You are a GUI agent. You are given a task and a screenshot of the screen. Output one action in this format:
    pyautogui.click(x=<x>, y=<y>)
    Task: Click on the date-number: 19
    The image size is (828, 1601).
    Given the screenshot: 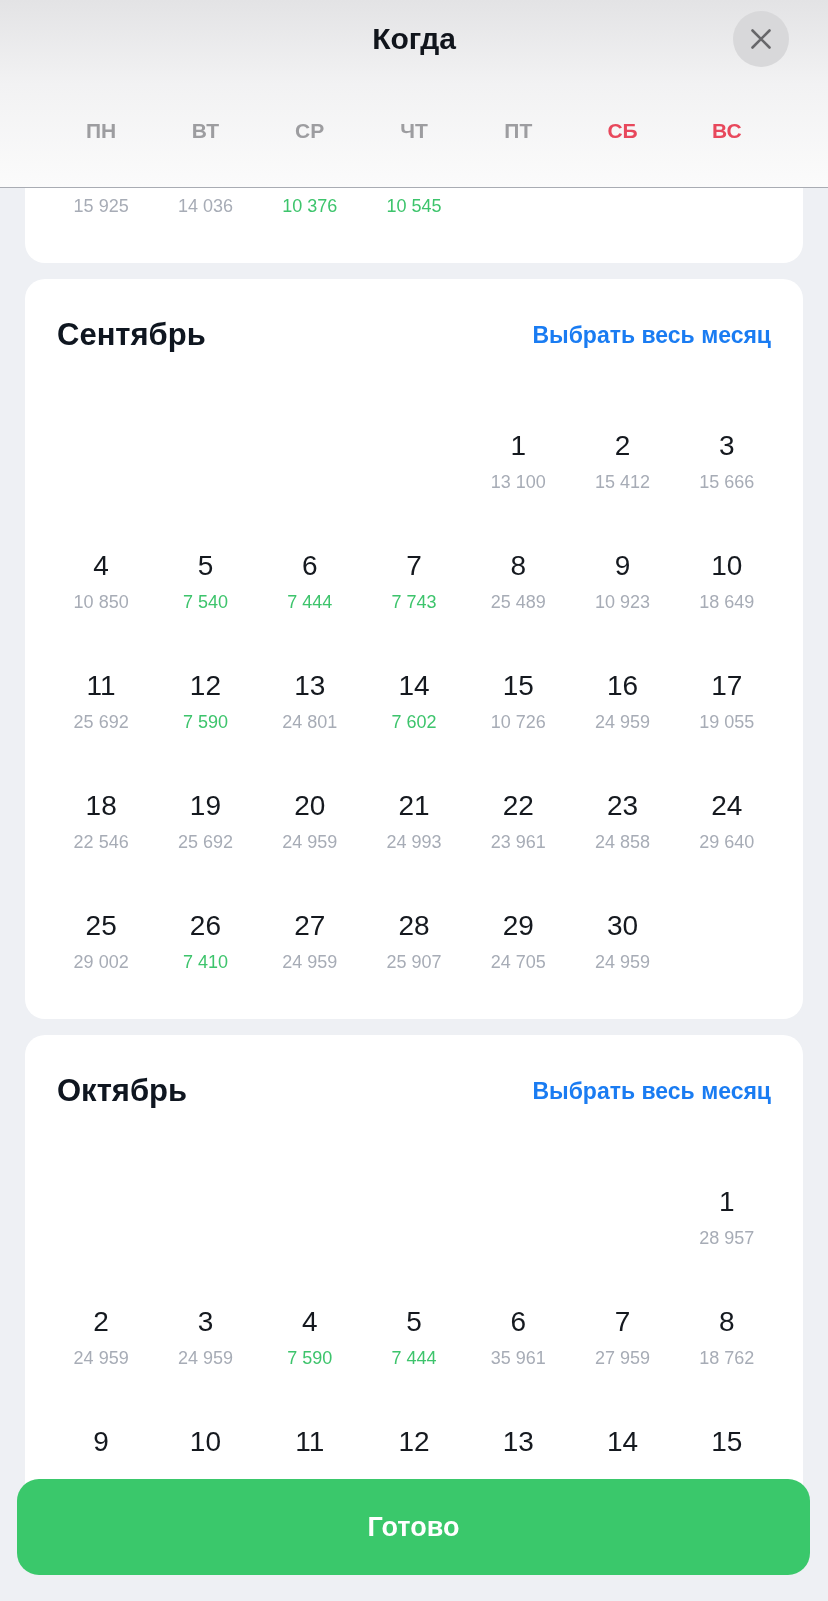 What is the action you would take?
    pyautogui.click(x=205, y=806)
    